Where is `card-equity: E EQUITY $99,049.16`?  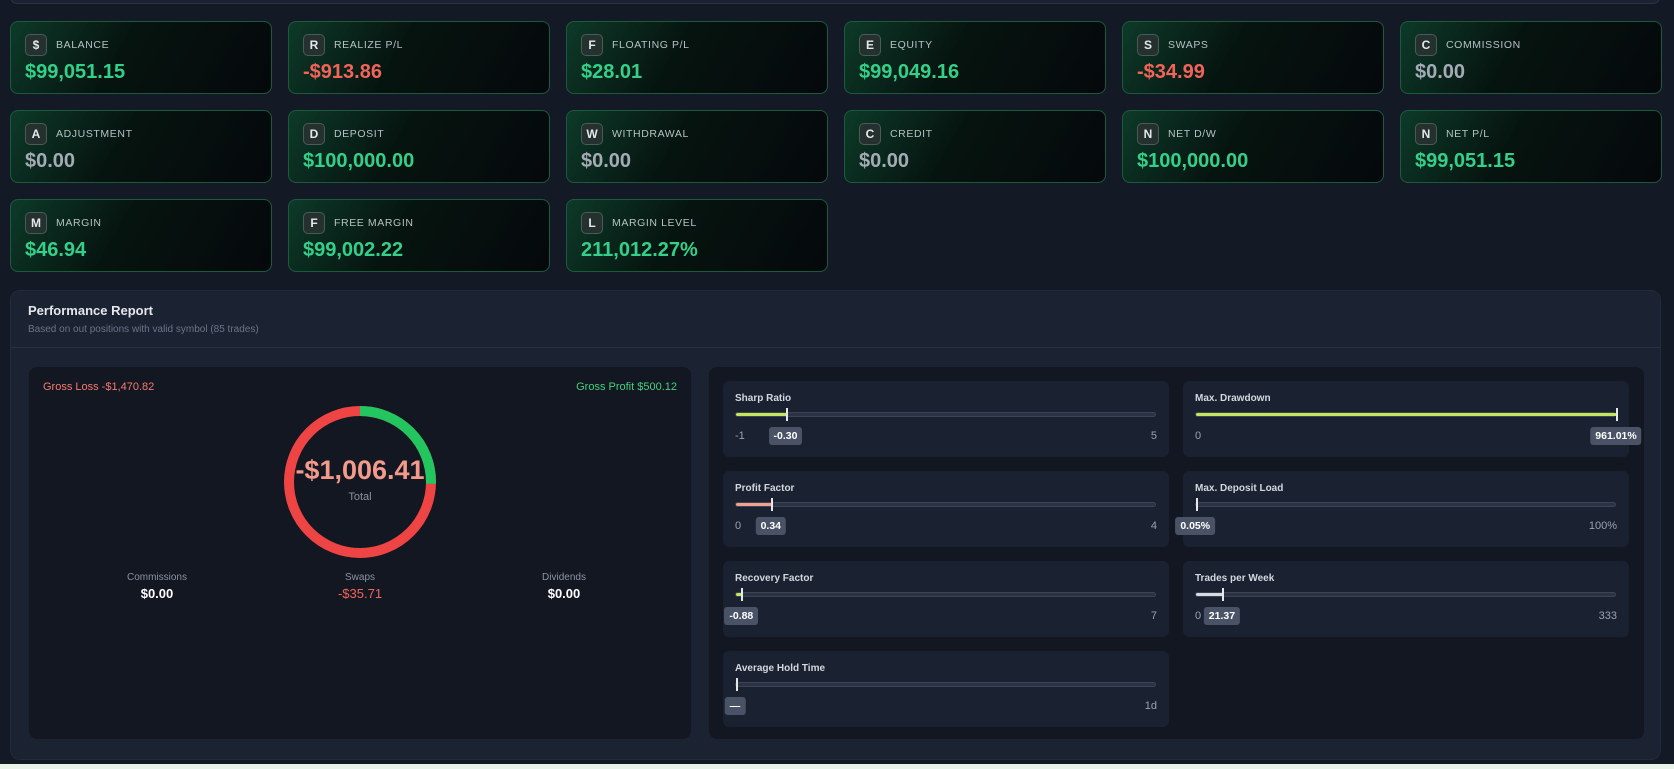
card-equity: E EQUITY $99,049.16 is located at coordinates (975, 57).